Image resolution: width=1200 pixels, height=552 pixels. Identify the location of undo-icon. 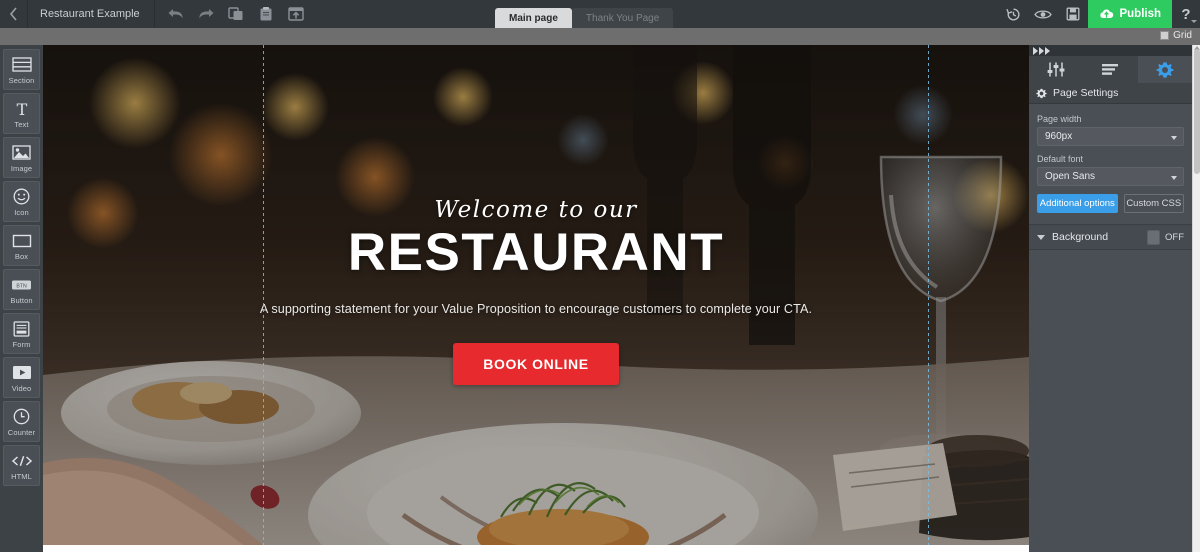
(175, 14).